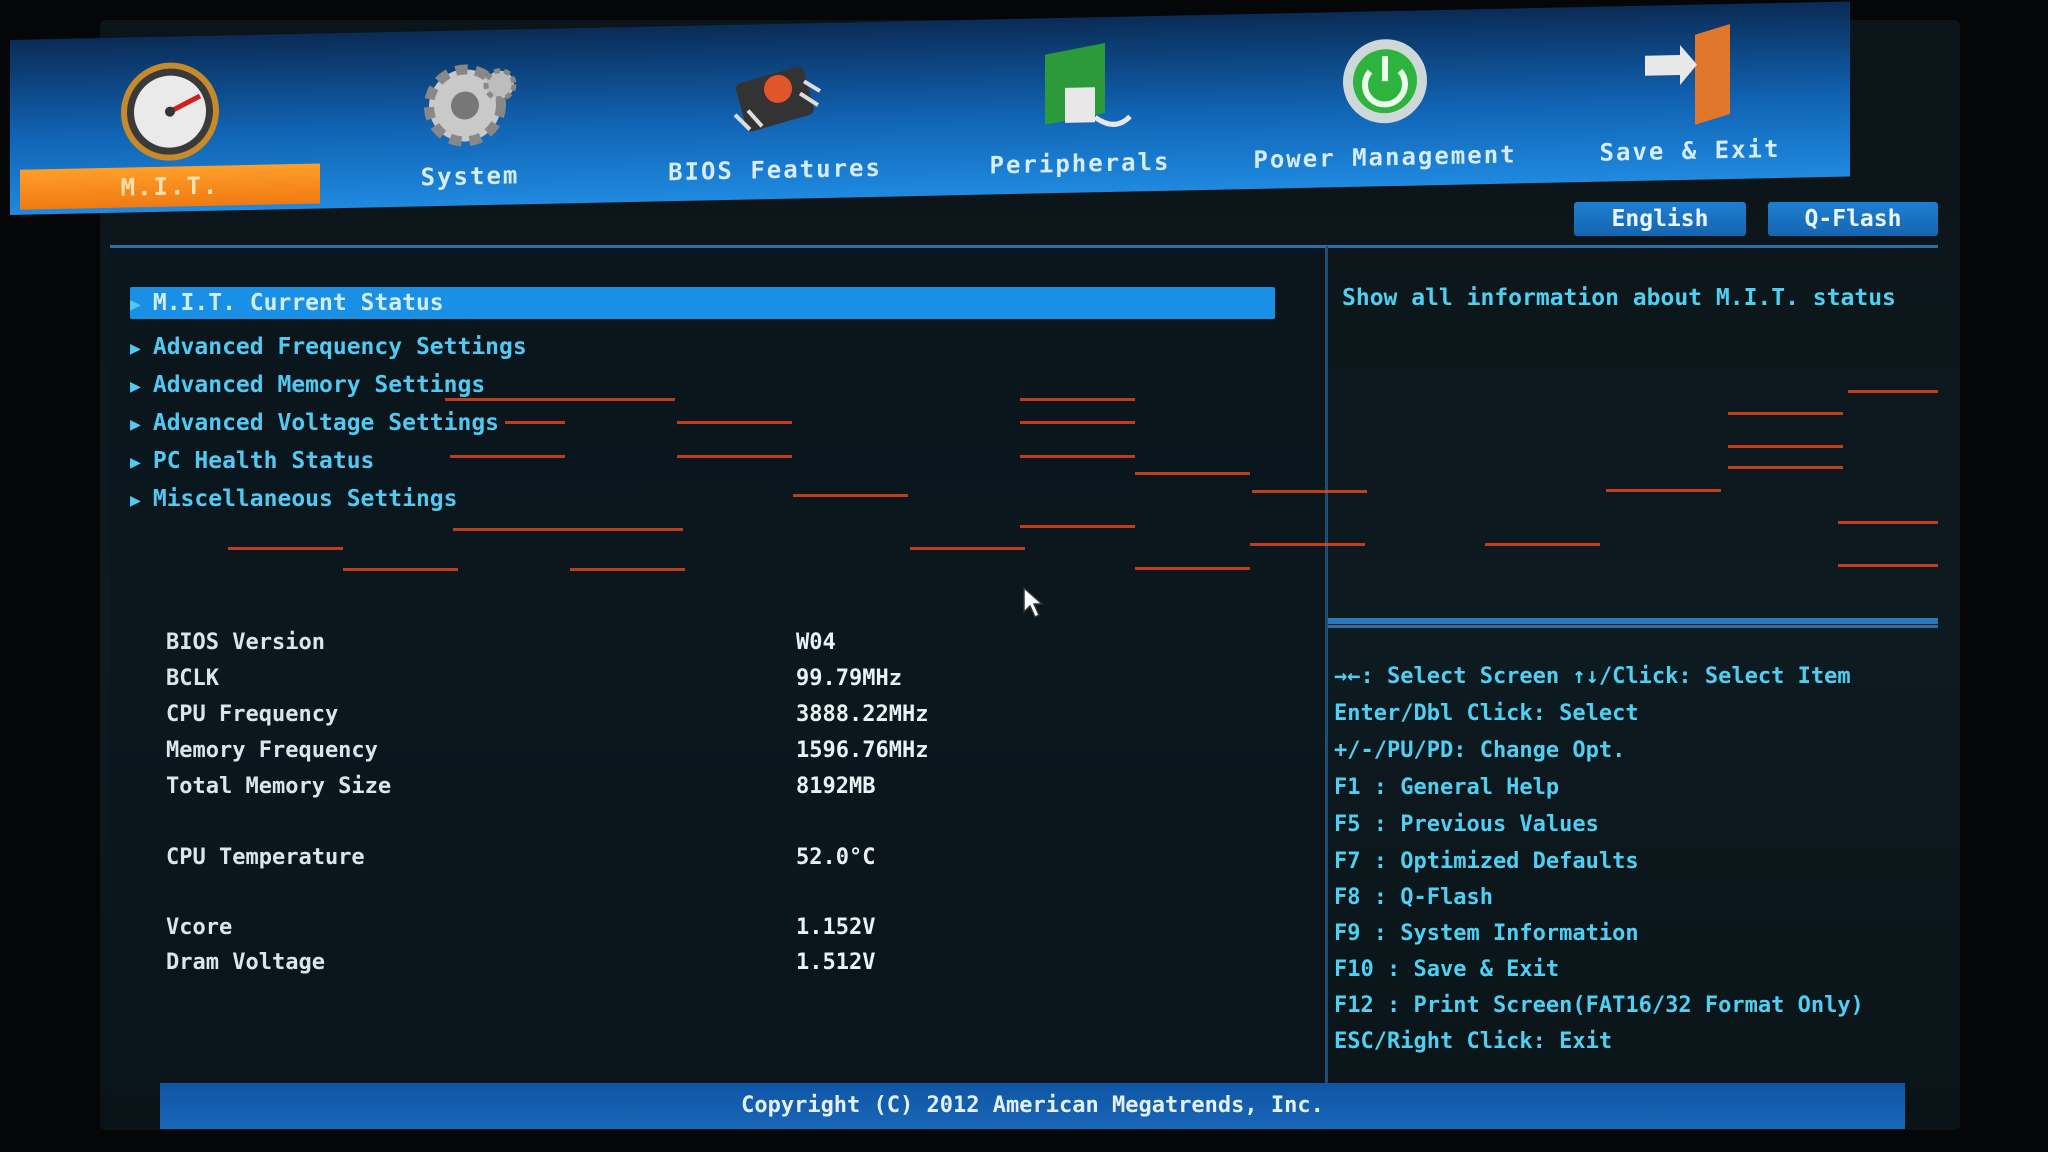  I want to click on key-hint: F8 : Q-Flash, so click(1413, 897).